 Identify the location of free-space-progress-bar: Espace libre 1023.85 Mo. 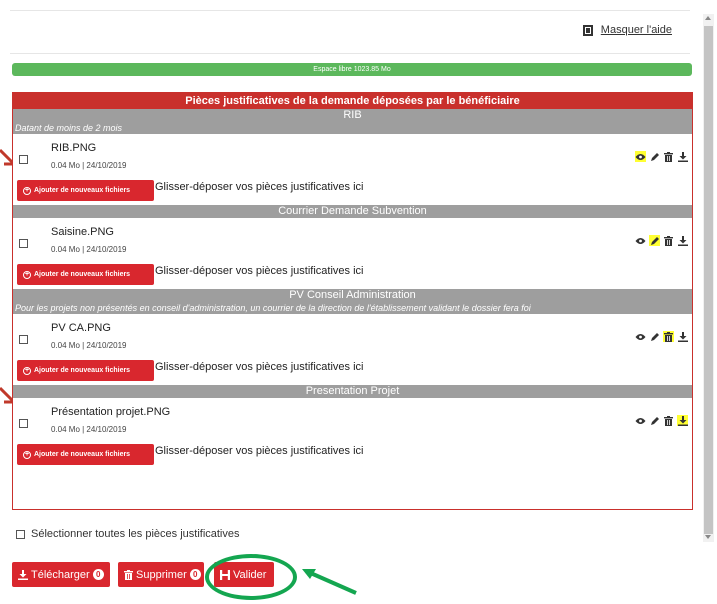
(352, 69).